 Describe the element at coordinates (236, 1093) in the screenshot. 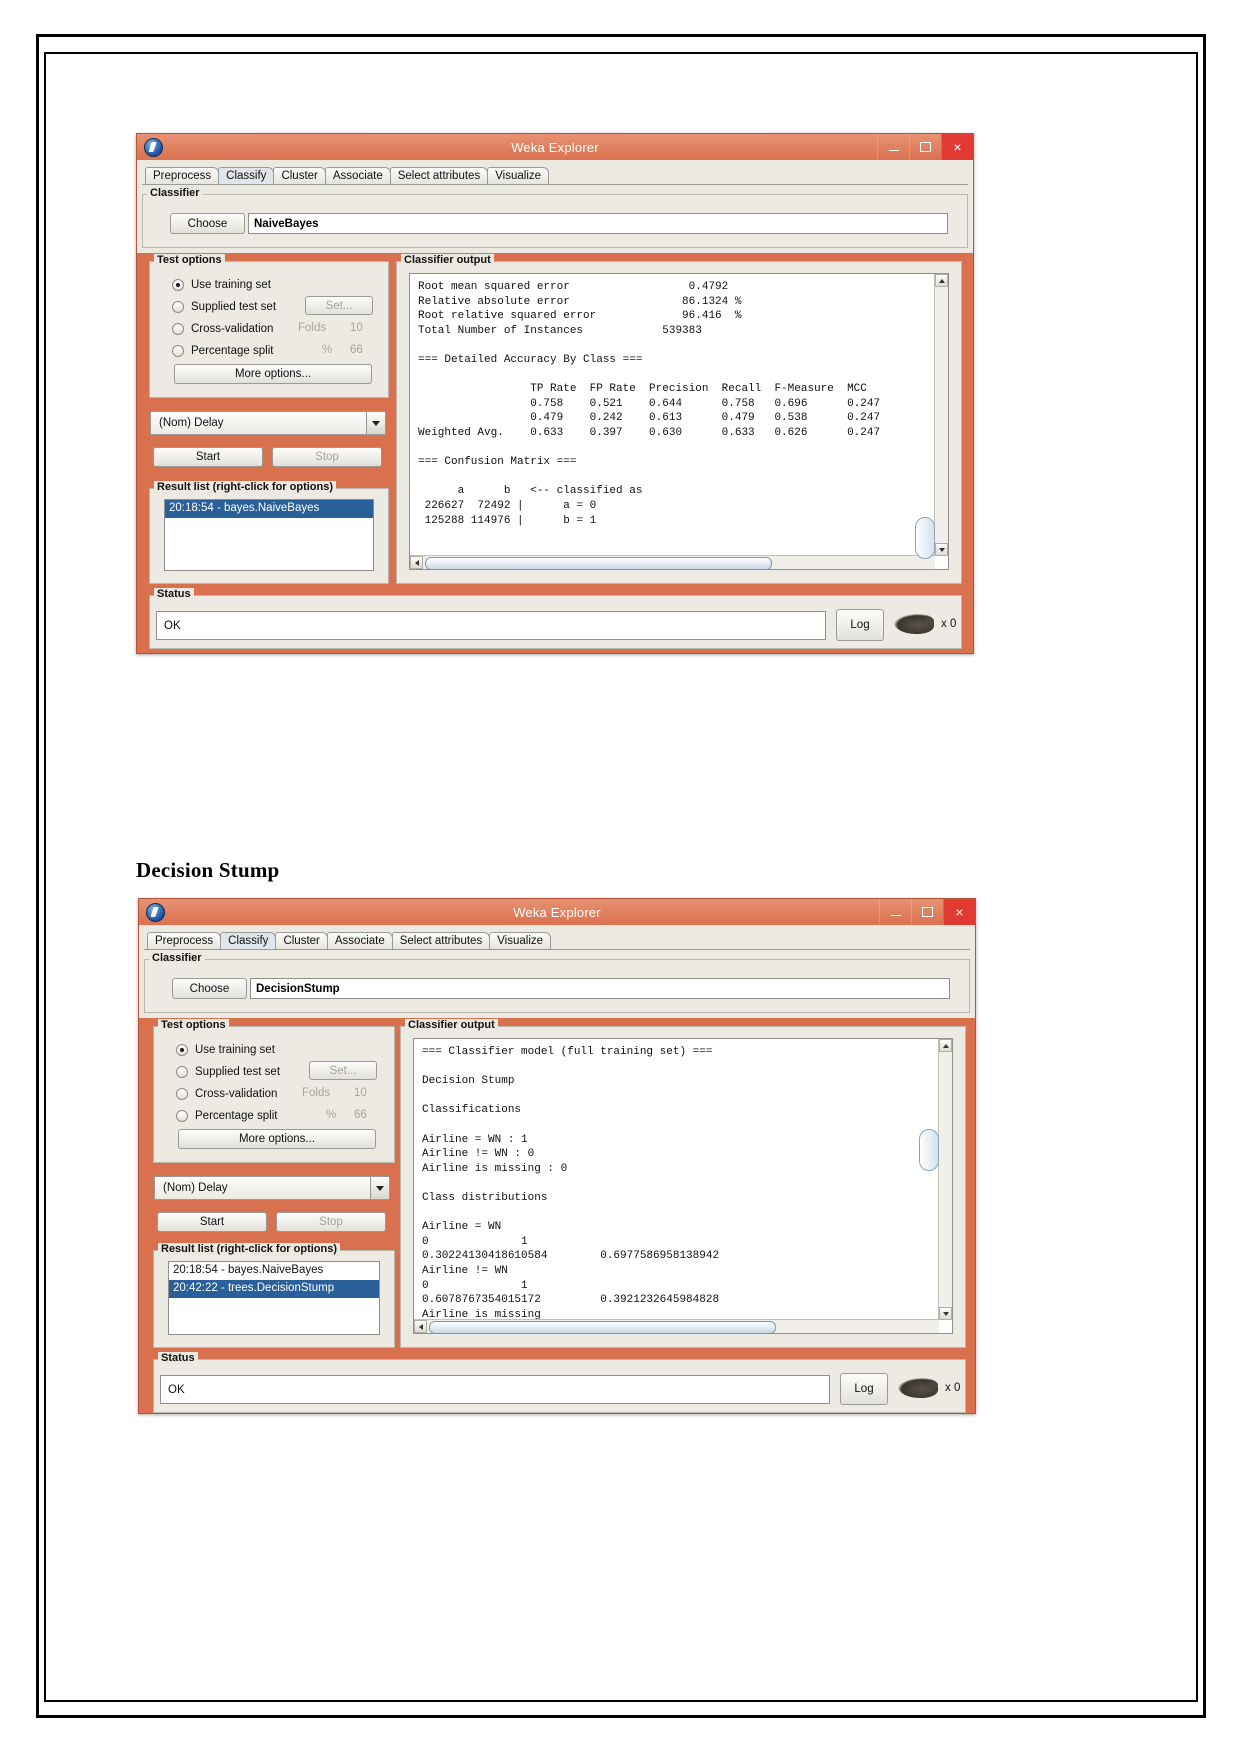

I see `label-cross-validation: Cross-validation` at that location.